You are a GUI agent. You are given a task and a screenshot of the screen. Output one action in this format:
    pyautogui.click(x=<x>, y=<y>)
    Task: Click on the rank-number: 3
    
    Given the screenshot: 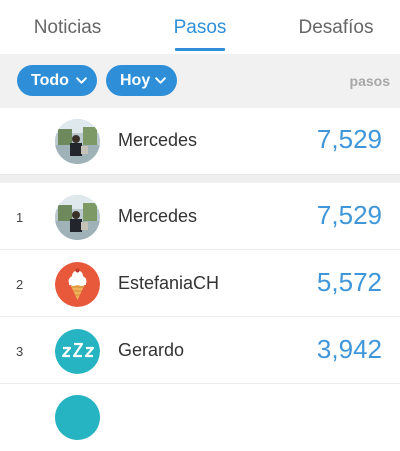 What is the action you would take?
    pyautogui.click(x=20, y=351)
    